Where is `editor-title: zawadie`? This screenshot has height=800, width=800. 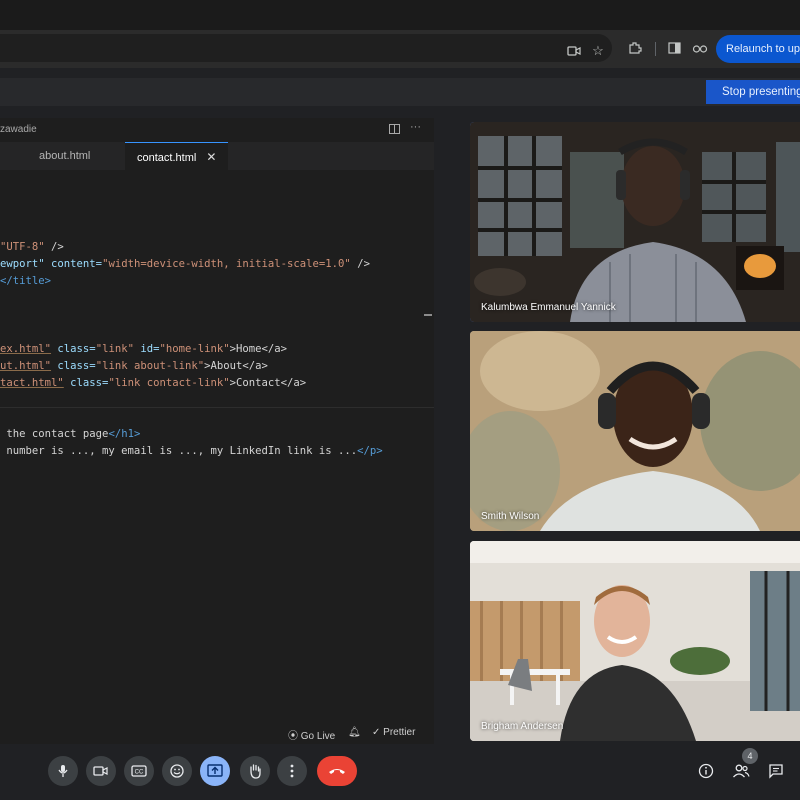 editor-title: zawadie is located at coordinates (18, 129).